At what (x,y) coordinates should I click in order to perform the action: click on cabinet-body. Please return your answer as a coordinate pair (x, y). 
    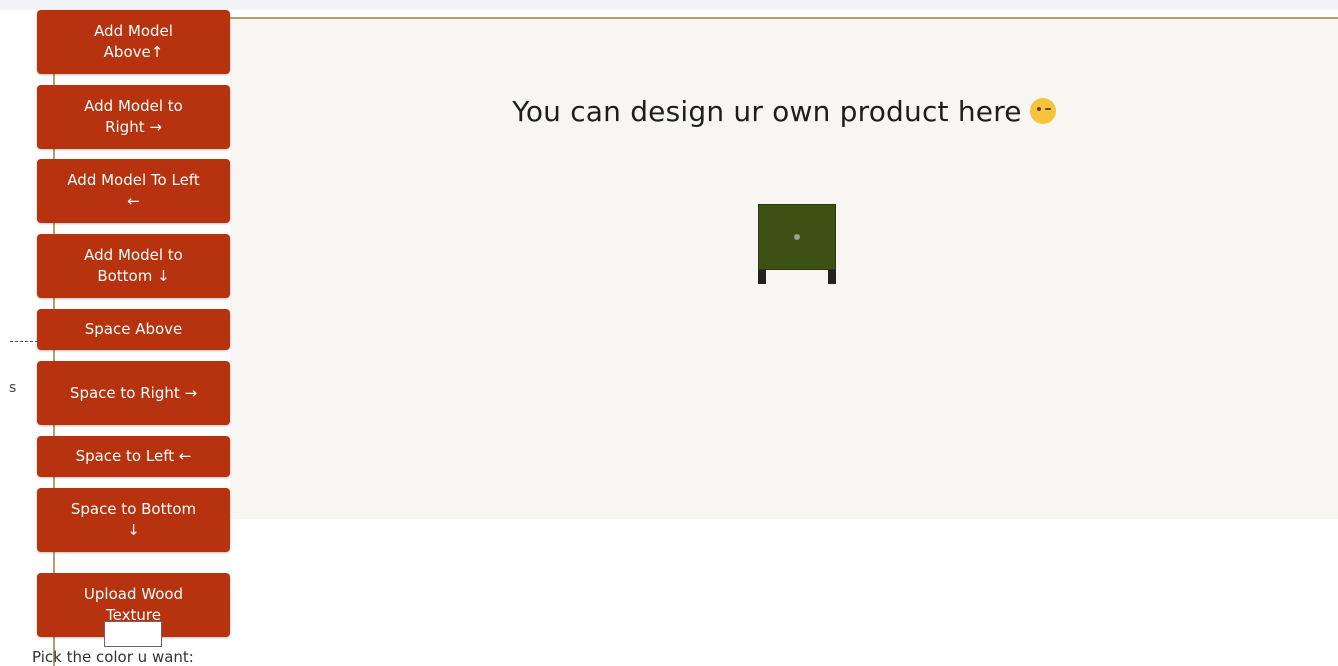
    Looking at the image, I should click on (797, 237).